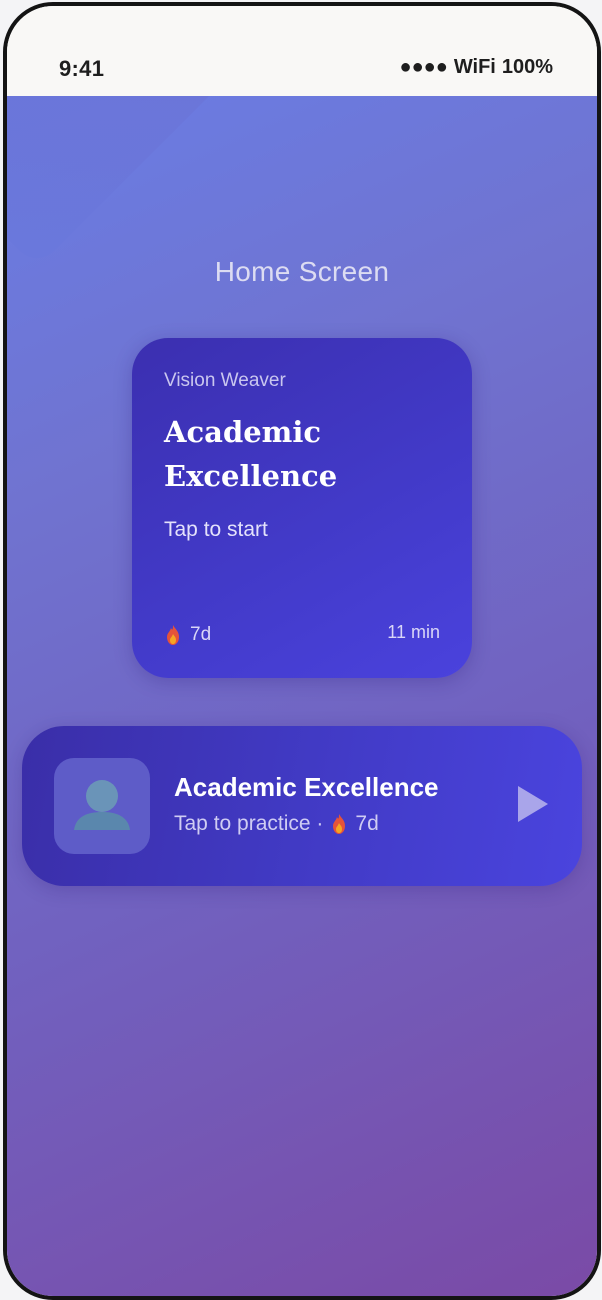 This screenshot has width=602, height=1300. Describe the element at coordinates (302, 806) in the screenshot. I see `widget-wide: Academic Excellence Tap to practice · 7d` at that location.